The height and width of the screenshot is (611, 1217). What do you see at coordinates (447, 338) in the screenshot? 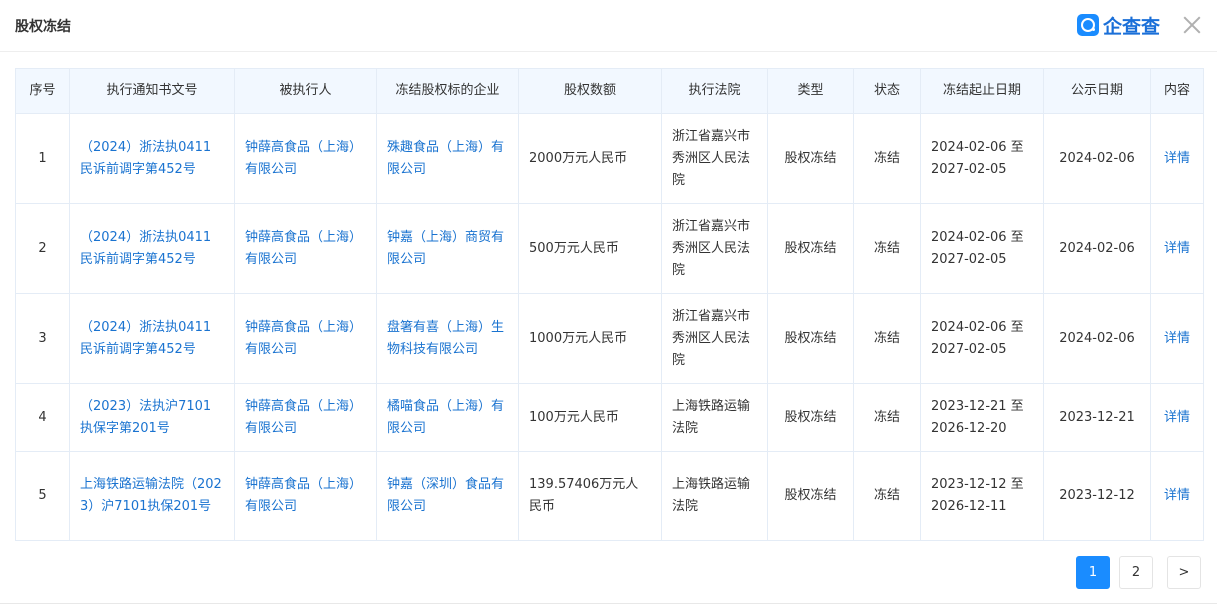
I see `target-company-link: 盘箸有喜（上海）生物科技有限公司` at bounding box center [447, 338].